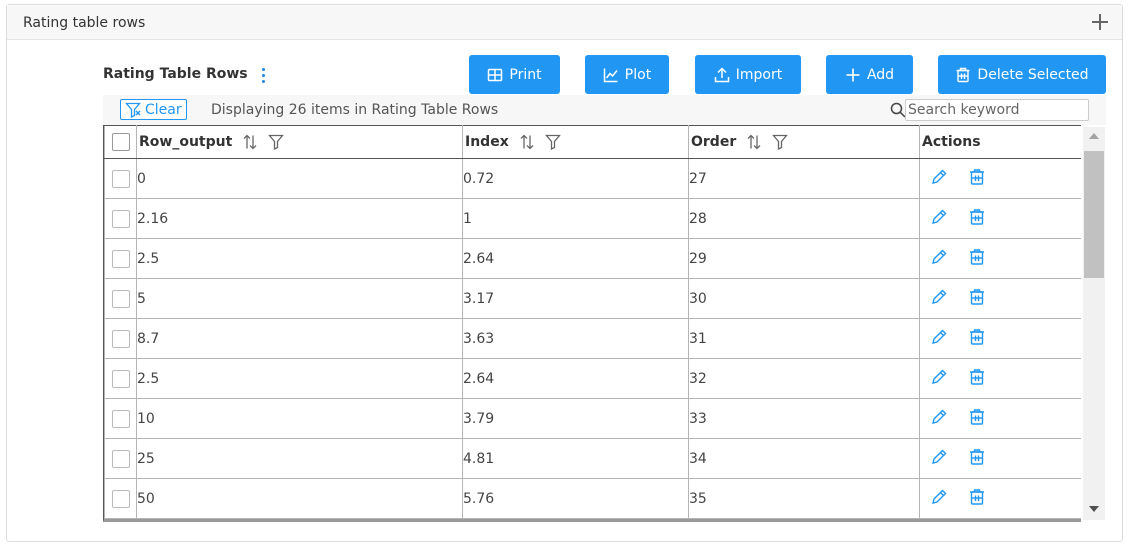 The height and width of the screenshot is (548, 1130). I want to click on vertical-scrollbar, so click(1094, 323).